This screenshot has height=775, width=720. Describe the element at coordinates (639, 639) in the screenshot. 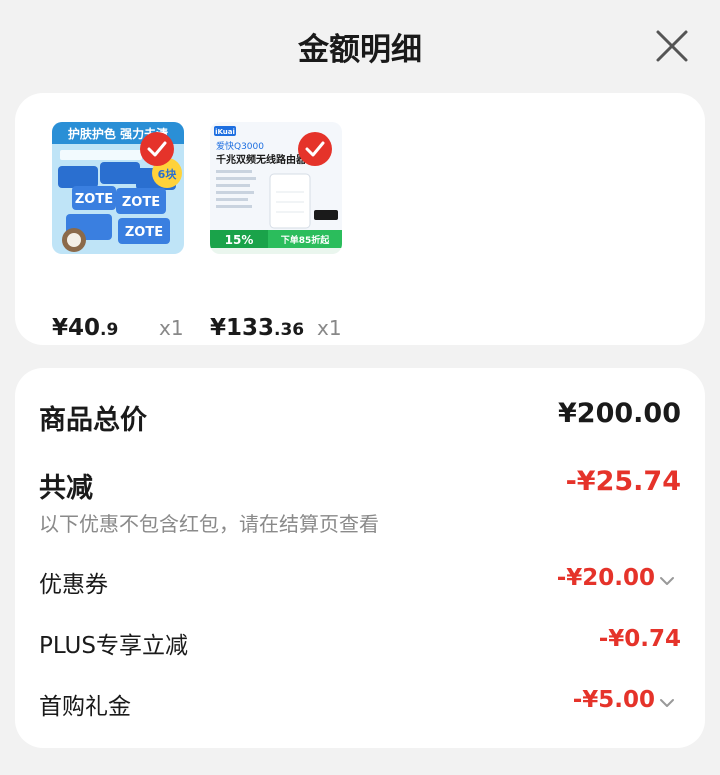

I see `plus-discount-value: -¥0.74` at that location.